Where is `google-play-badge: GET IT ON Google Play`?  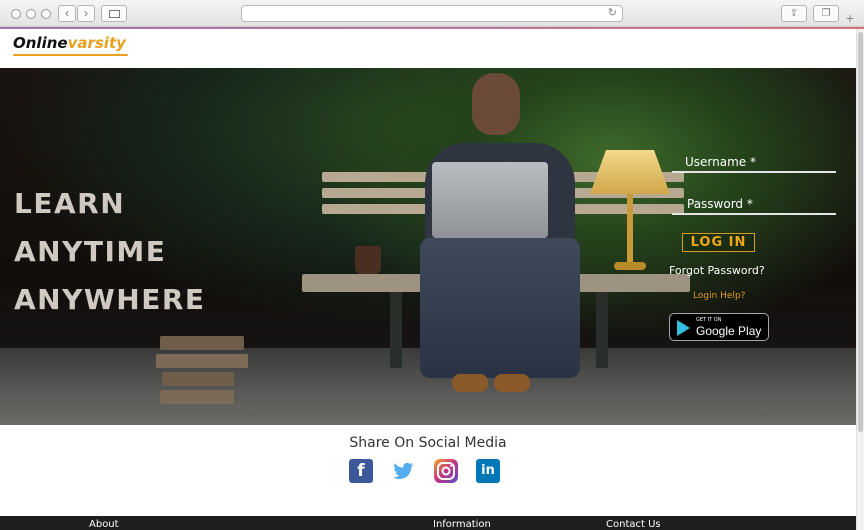
google-play-badge: GET IT ON Google Play is located at coordinates (719, 327).